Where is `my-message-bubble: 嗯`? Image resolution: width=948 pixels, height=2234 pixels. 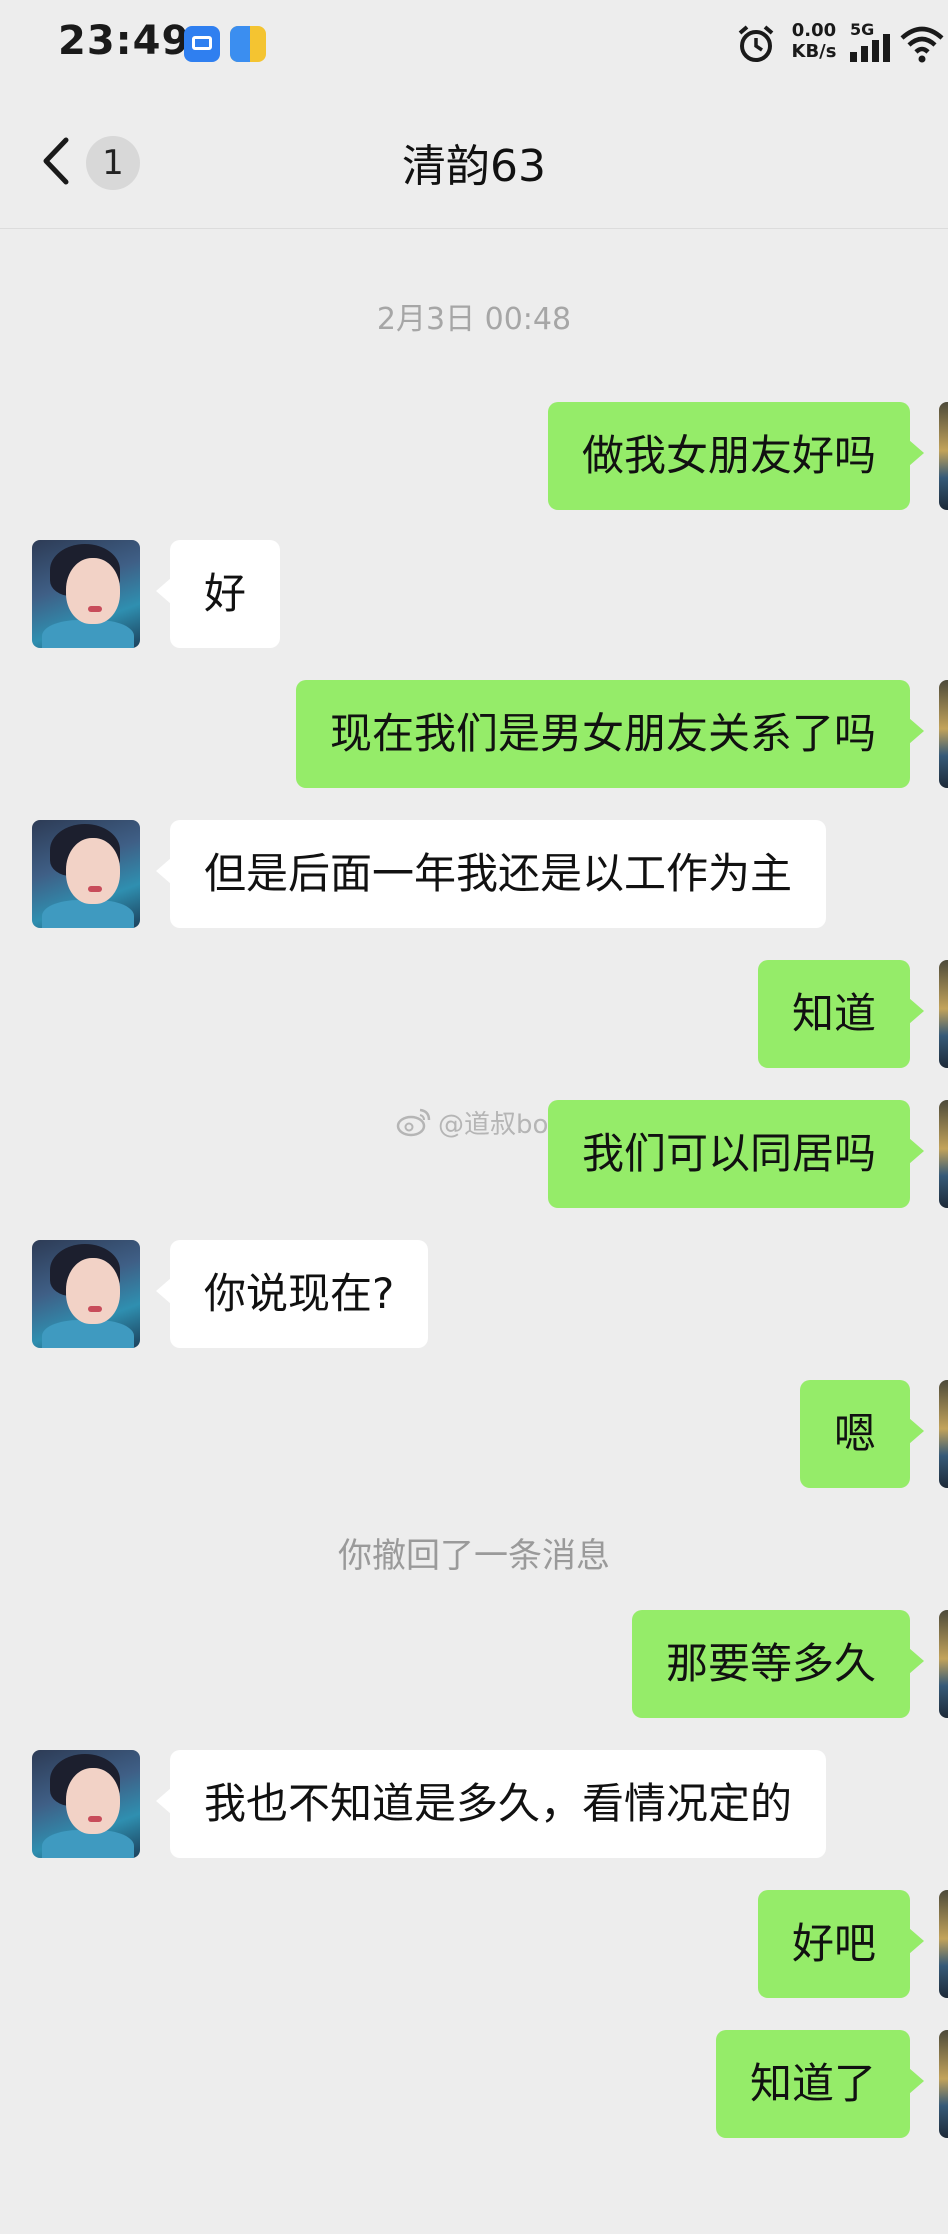
my-message-bubble: 嗯 is located at coordinates (862, 1434).